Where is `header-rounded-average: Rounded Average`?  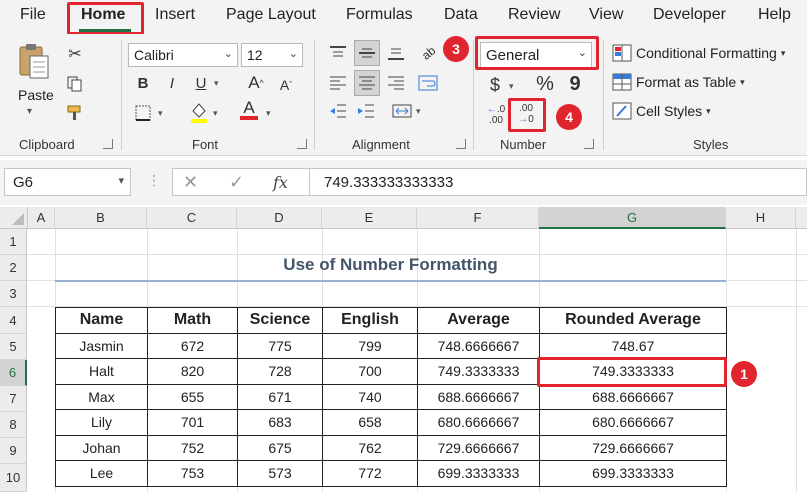 header-rounded-average: Rounded Average is located at coordinates (633, 320).